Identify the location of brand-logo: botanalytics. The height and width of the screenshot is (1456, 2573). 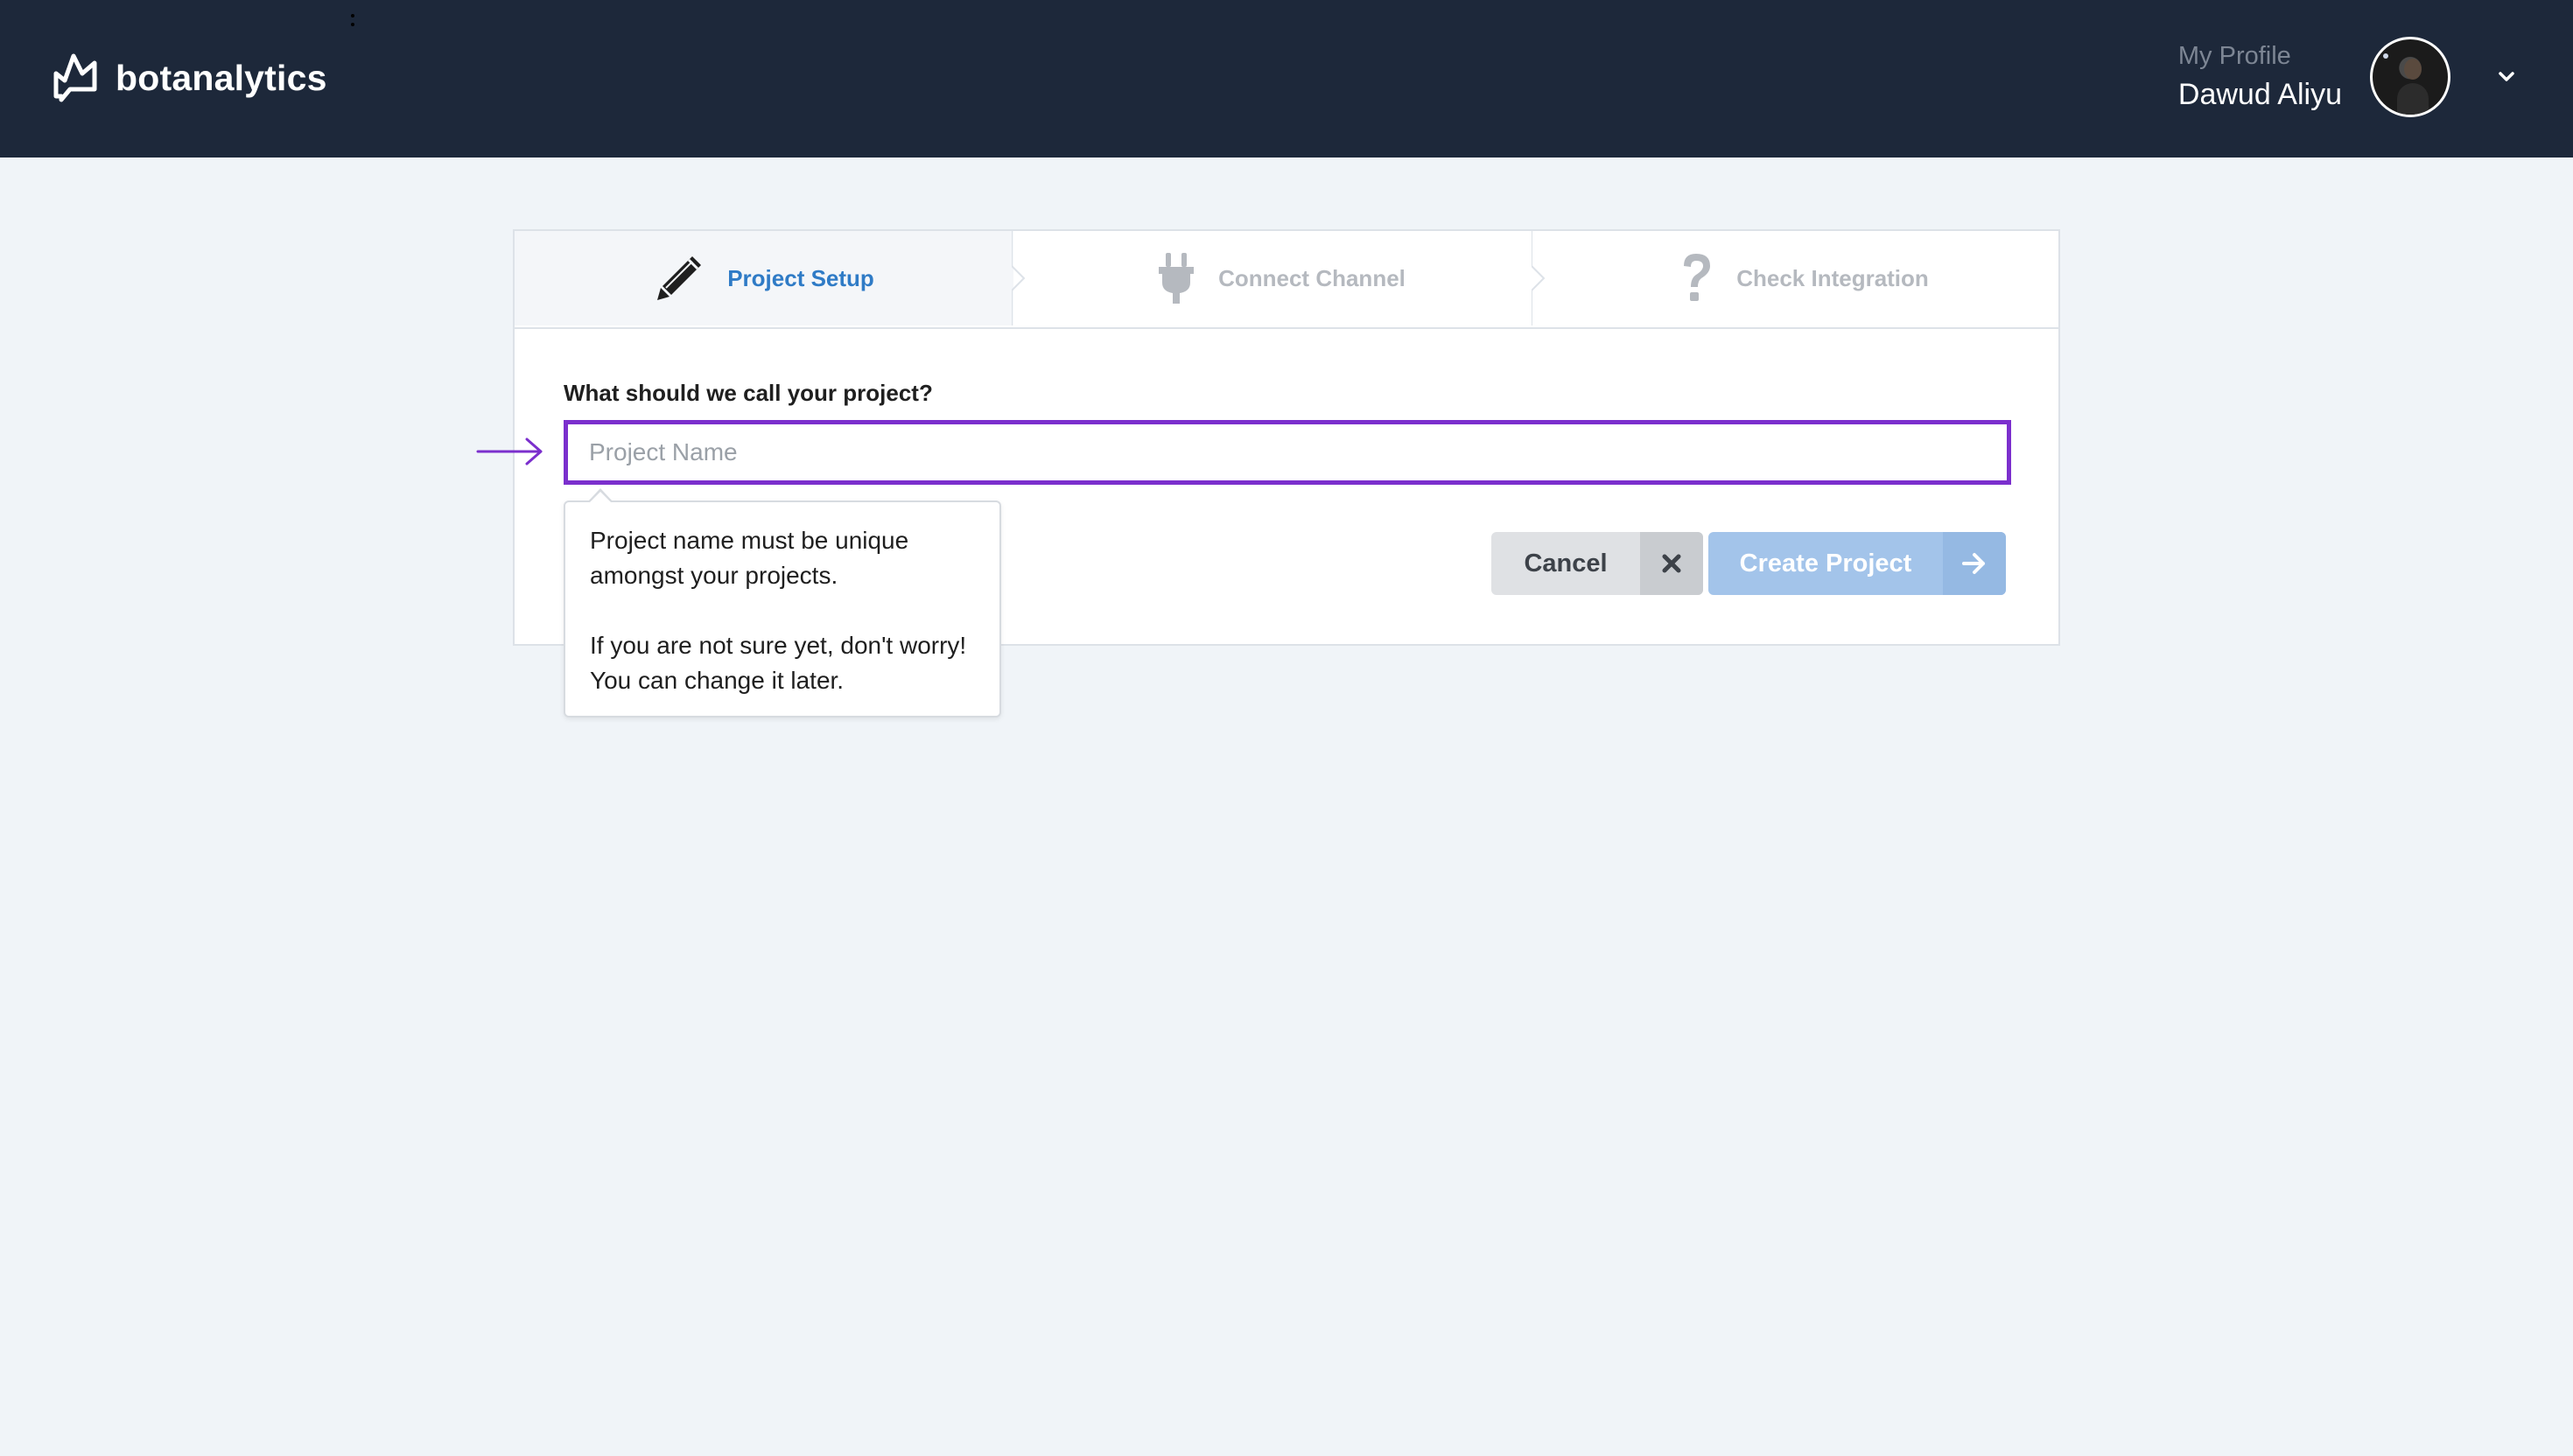
(189, 78).